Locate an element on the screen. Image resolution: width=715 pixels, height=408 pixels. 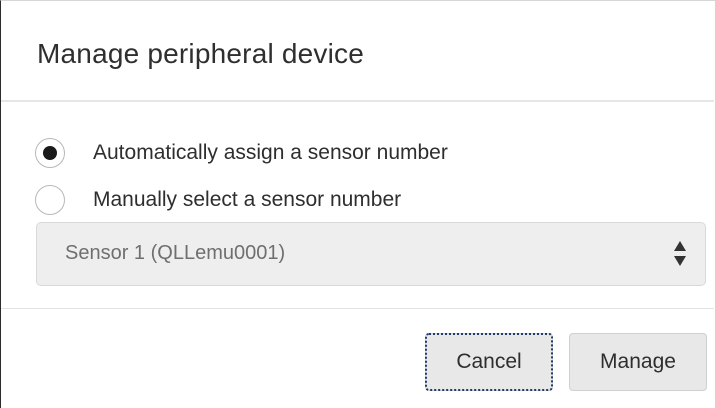
auto-assign-label: Automatically assign a sensor number is located at coordinates (270, 153).